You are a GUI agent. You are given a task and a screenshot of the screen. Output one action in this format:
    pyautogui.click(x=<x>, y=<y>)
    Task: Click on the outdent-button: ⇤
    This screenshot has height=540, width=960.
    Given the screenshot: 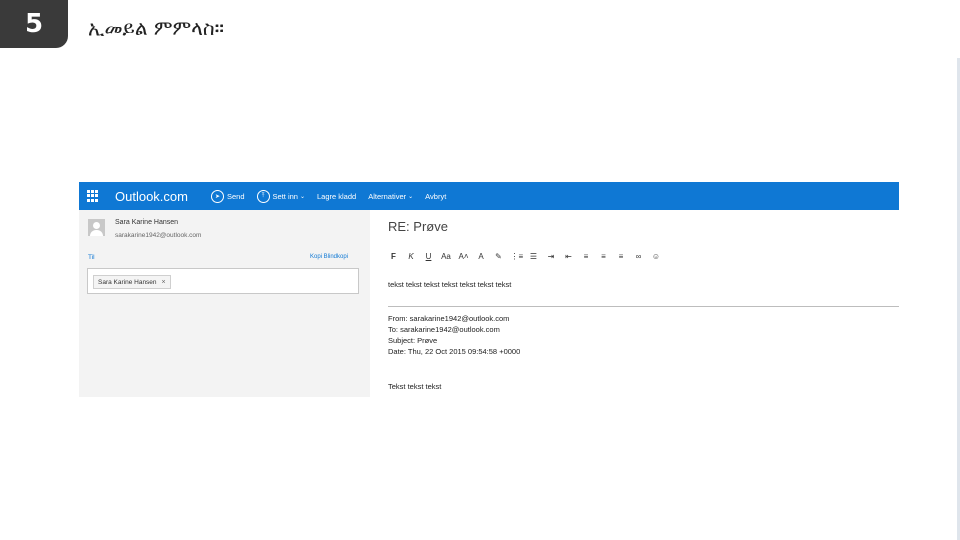 What is the action you would take?
    pyautogui.click(x=568, y=256)
    